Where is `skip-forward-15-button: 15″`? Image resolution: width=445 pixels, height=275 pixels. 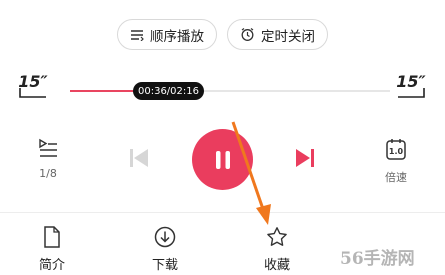
skip-forward-15-button: 15″ is located at coordinates (411, 87).